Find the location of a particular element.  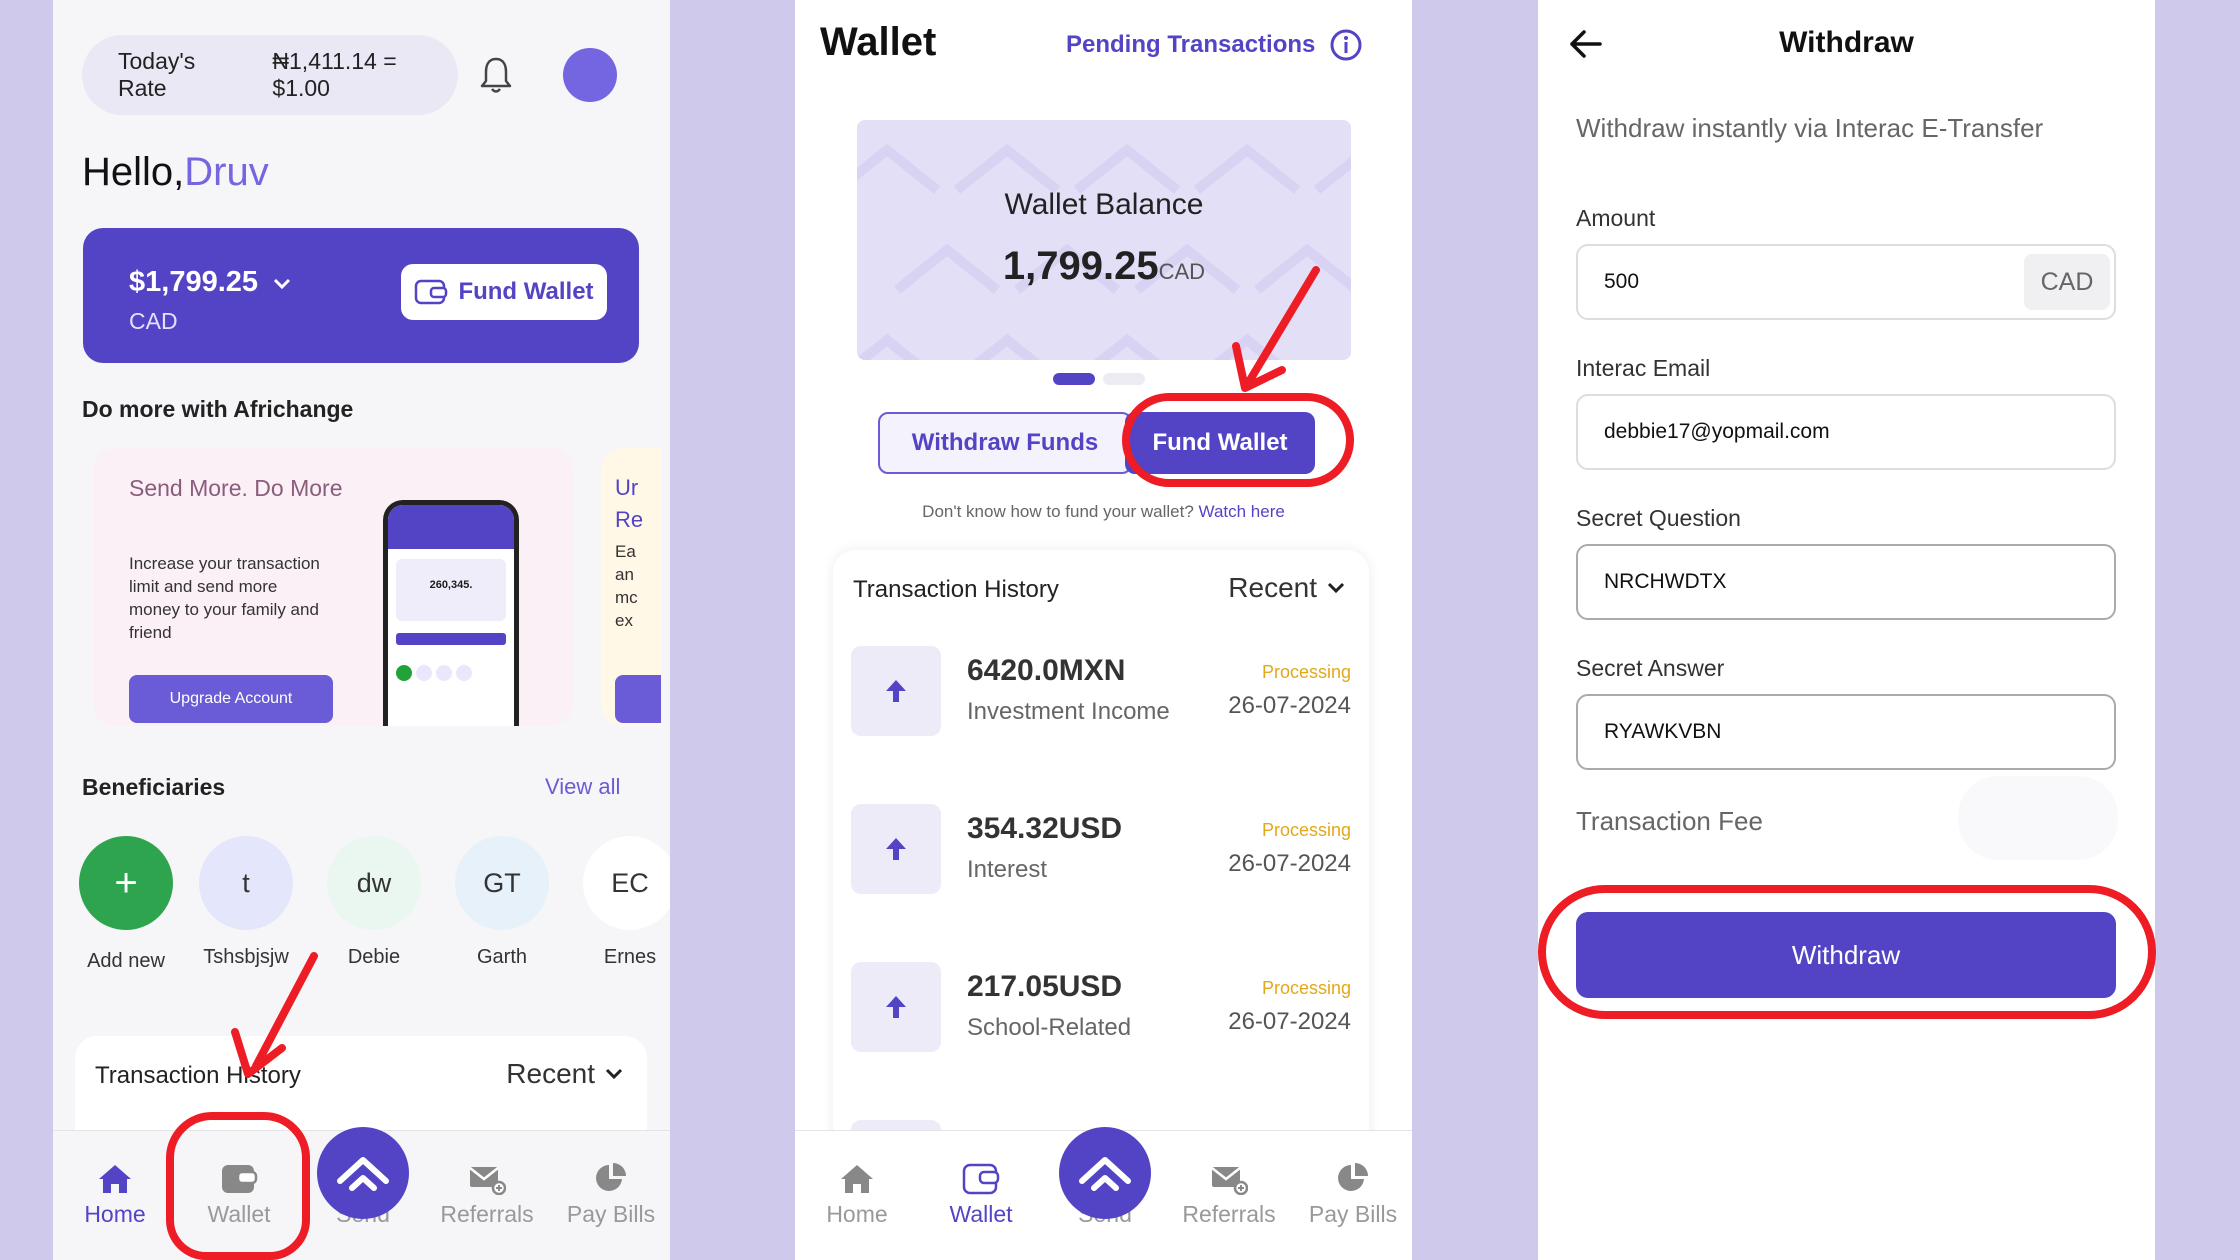

annotation-circle-withdraw is located at coordinates (1847, 952).